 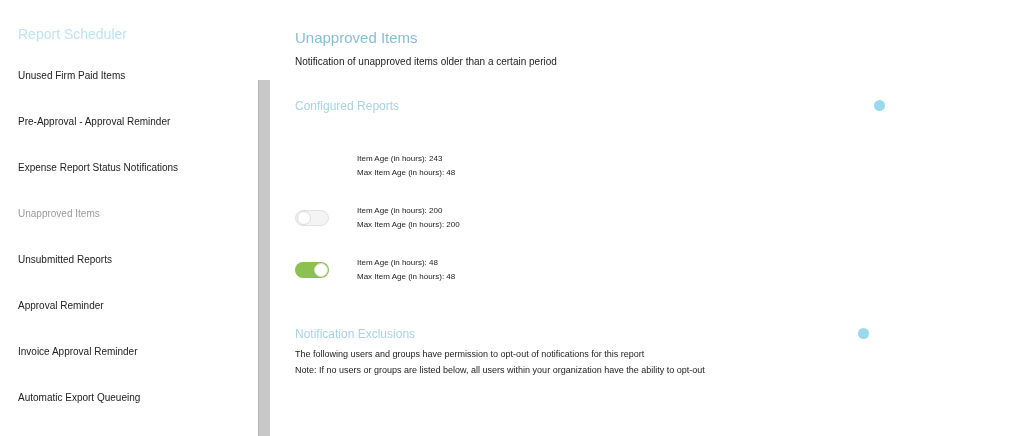 I want to click on exclusion-note: The following users and groups have permission to opt-out of notifications for this report, so click(x=470, y=354).